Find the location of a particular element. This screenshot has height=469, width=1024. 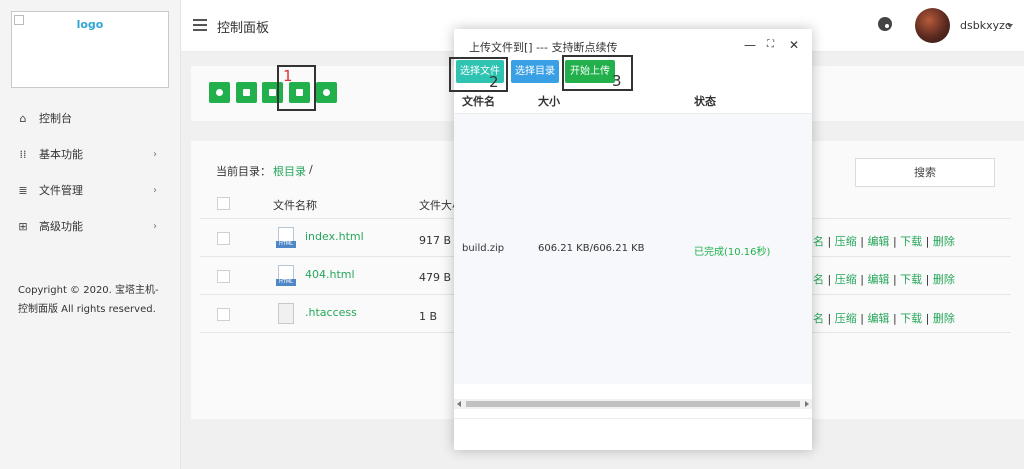

page-title: 控制面板 is located at coordinates (243, 28).